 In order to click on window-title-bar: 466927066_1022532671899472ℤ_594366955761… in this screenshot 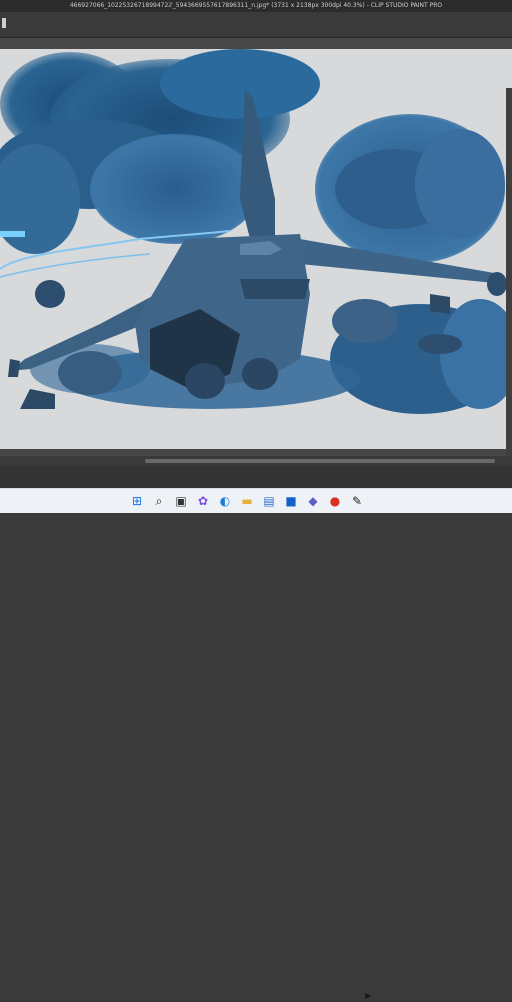, I will do `click(256, 6)`.